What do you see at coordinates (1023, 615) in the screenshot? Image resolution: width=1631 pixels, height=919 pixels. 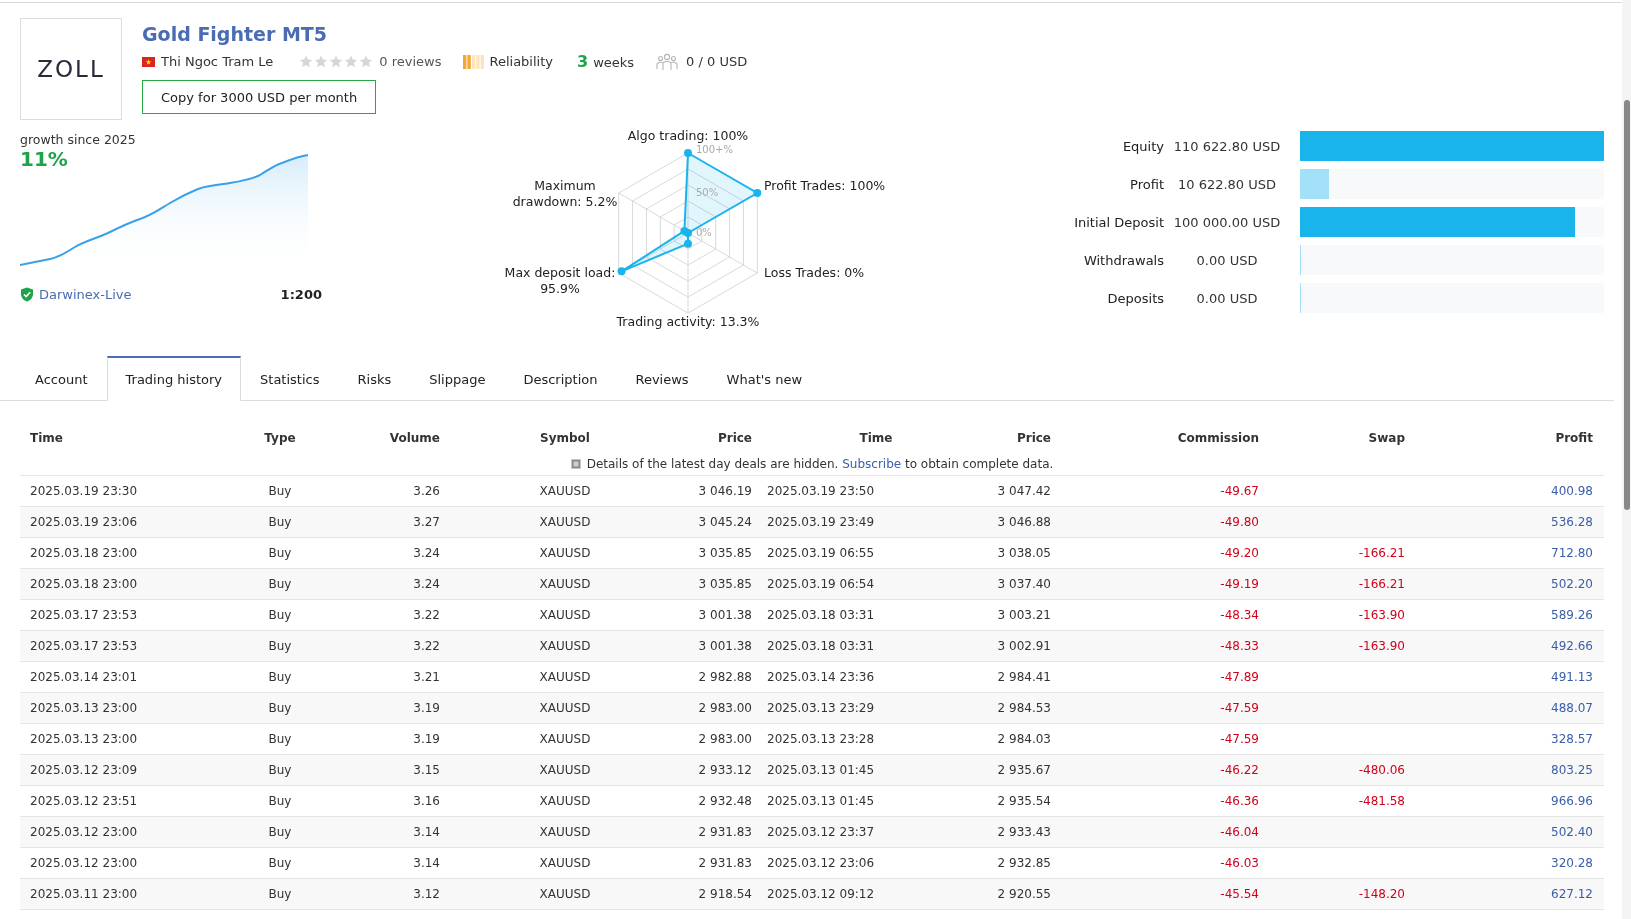 I see `table-cell-text: 3 003.21` at bounding box center [1023, 615].